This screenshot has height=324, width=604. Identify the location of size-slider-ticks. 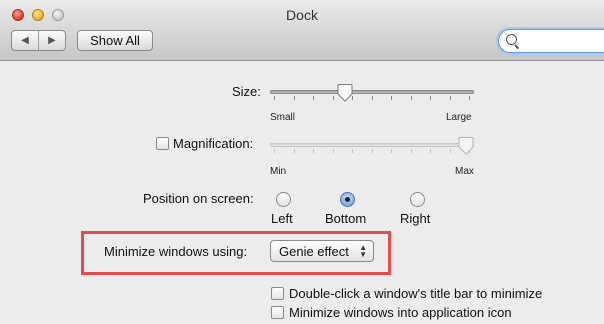
(372, 98).